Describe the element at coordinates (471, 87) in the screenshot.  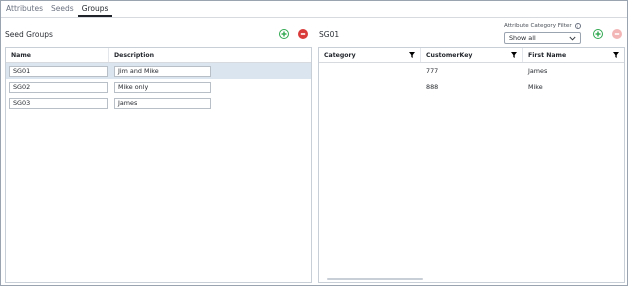
I see `table-row: 888 Mike` at that location.